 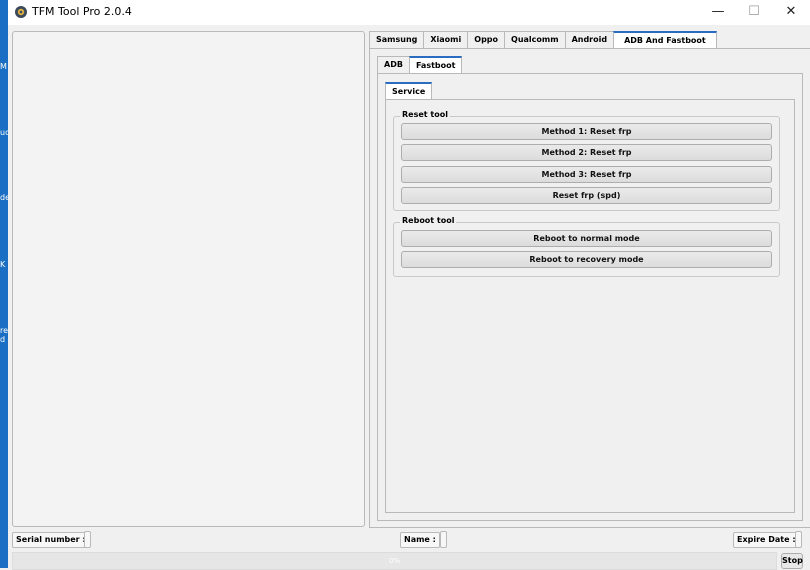 What do you see at coordinates (2, 264) in the screenshot?
I see `desktop-icon-label: K` at bounding box center [2, 264].